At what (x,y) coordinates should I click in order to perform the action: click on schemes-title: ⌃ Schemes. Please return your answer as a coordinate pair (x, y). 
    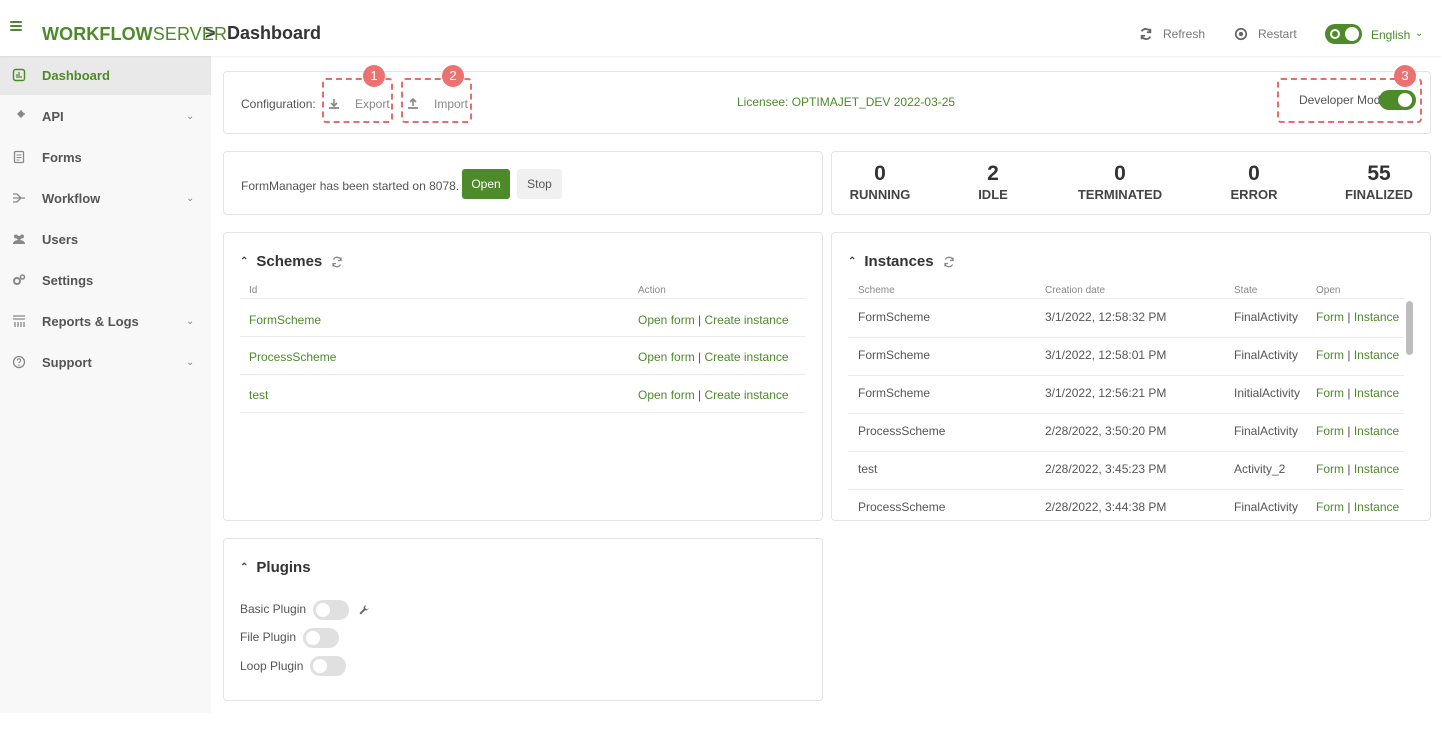
    Looking at the image, I should click on (291, 261).